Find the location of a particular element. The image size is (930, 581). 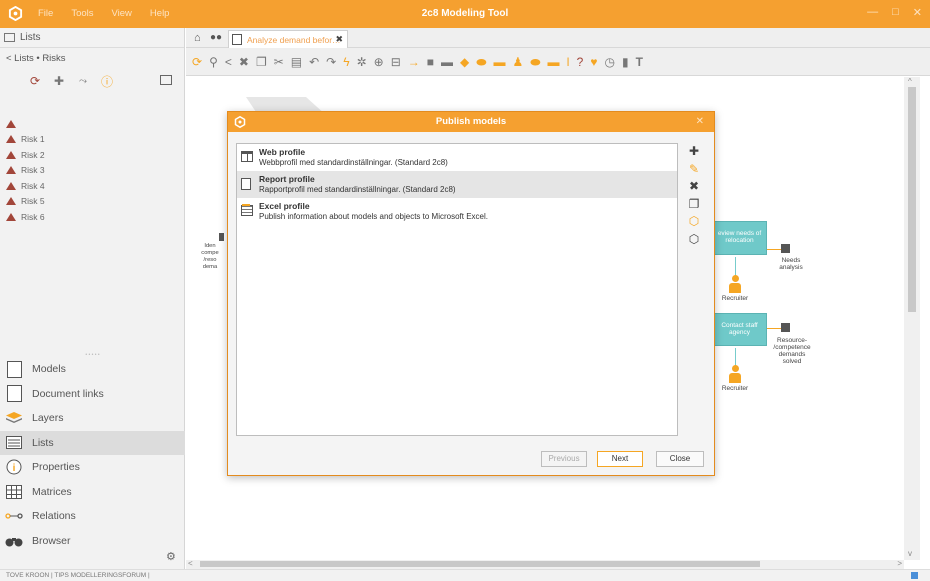

lists-header-label: Lists is located at coordinates (30, 37).